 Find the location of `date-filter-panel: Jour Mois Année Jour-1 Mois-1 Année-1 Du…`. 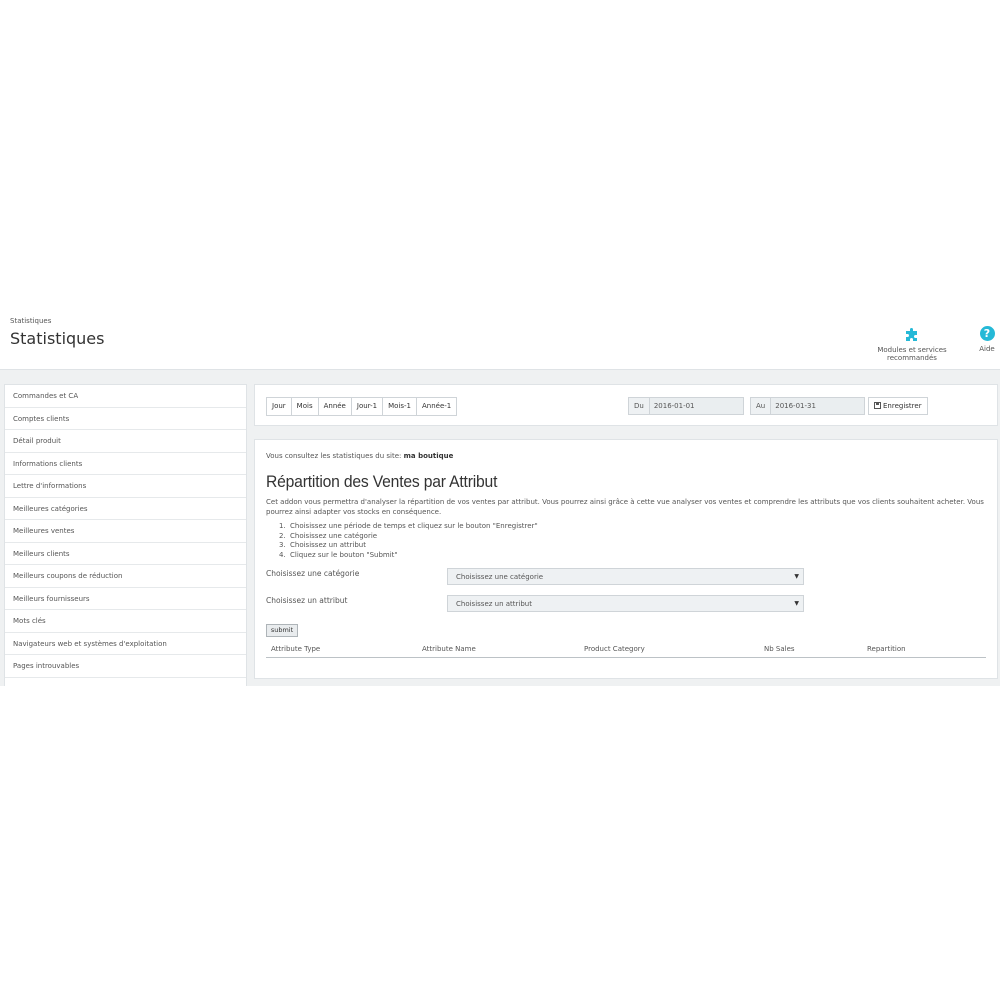

date-filter-panel: Jour Mois Année Jour-1 Mois-1 Année-1 Du… is located at coordinates (626, 405).